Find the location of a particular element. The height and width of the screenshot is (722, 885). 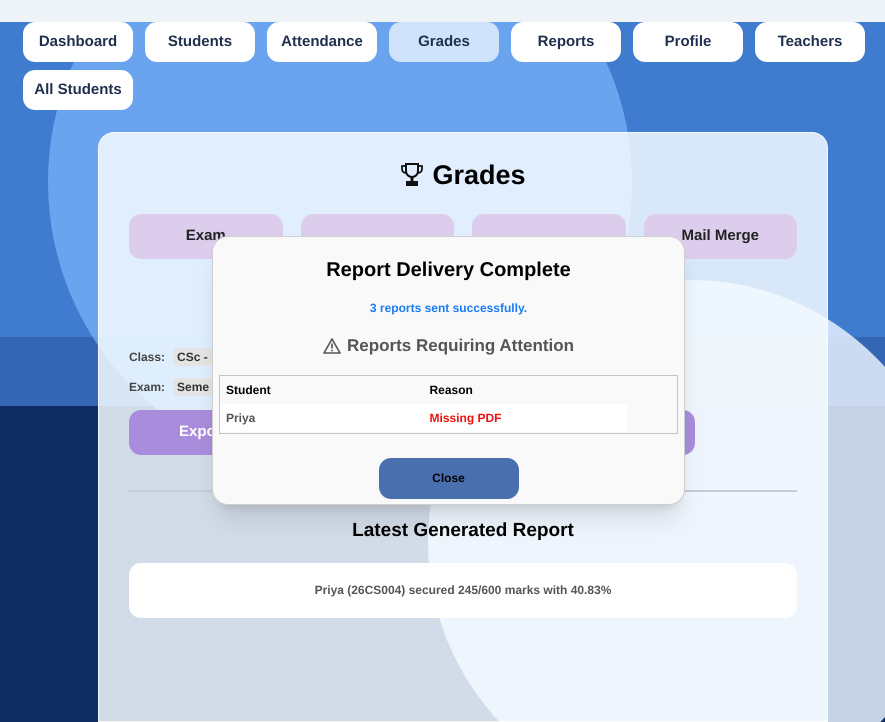

nav-tab: Grades is located at coordinates (444, 42).